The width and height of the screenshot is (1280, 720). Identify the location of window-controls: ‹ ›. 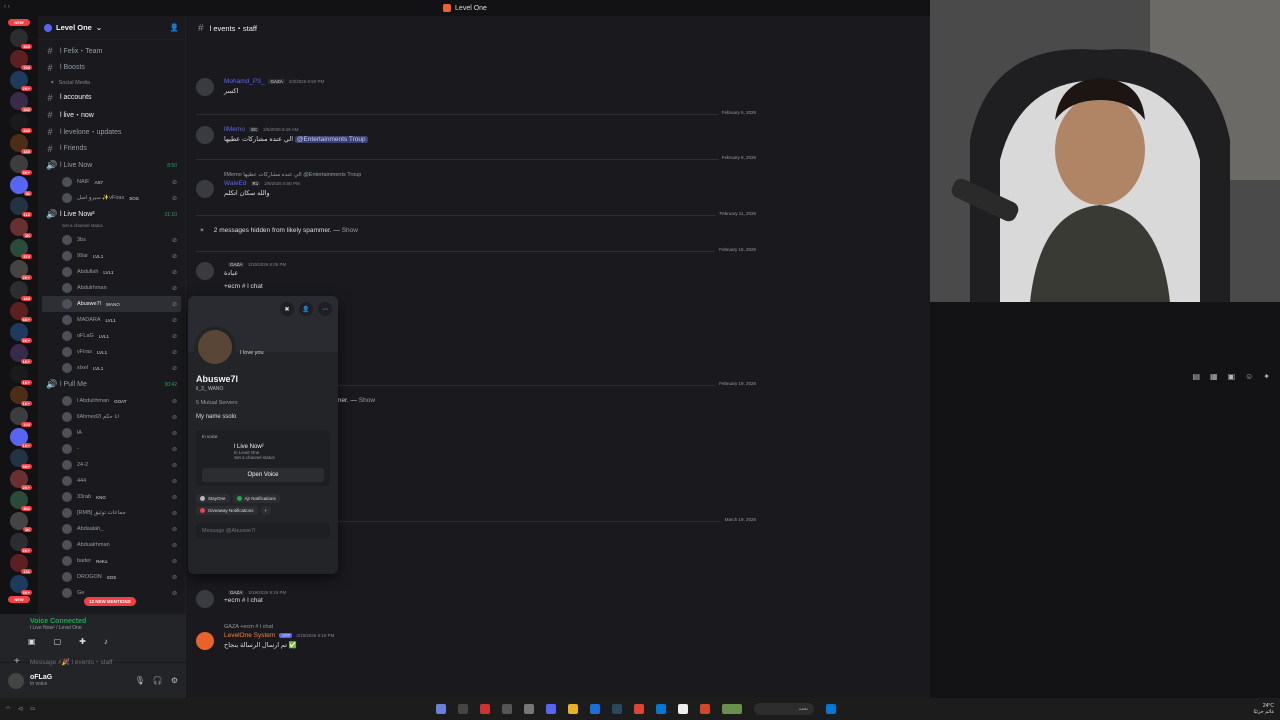
(7, 7).